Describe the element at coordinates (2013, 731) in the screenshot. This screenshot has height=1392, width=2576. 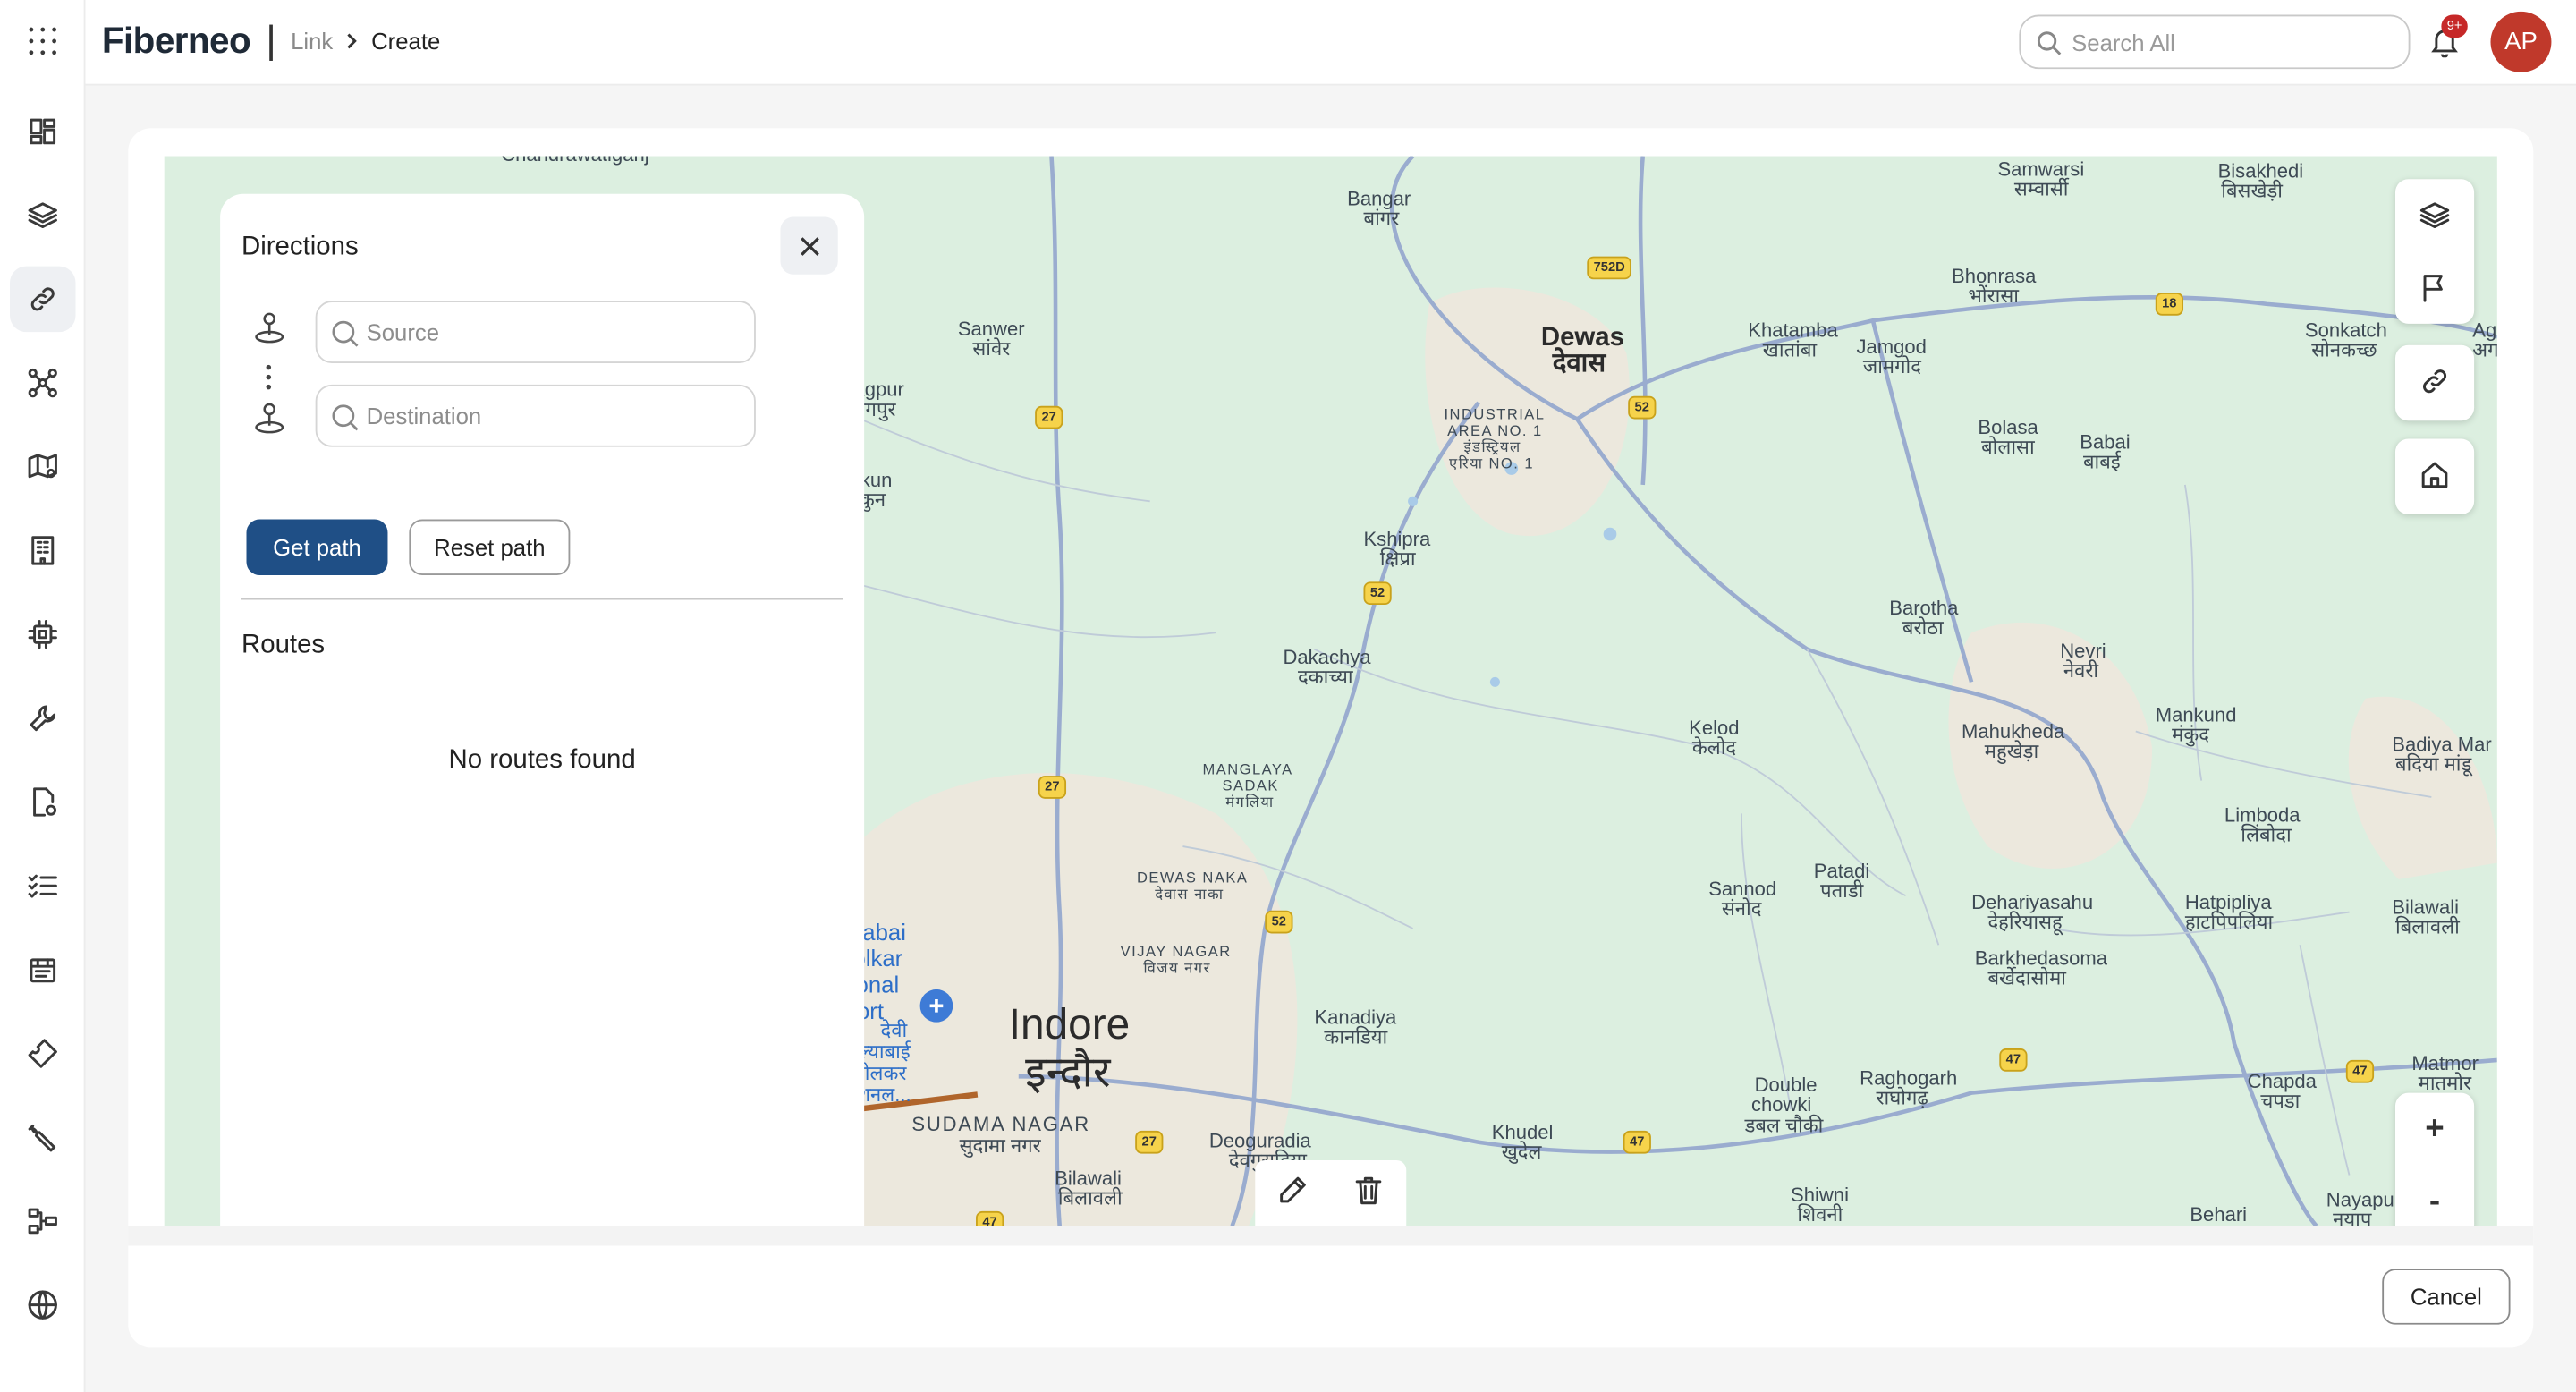
I see `map-label: Mahukheda` at that location.